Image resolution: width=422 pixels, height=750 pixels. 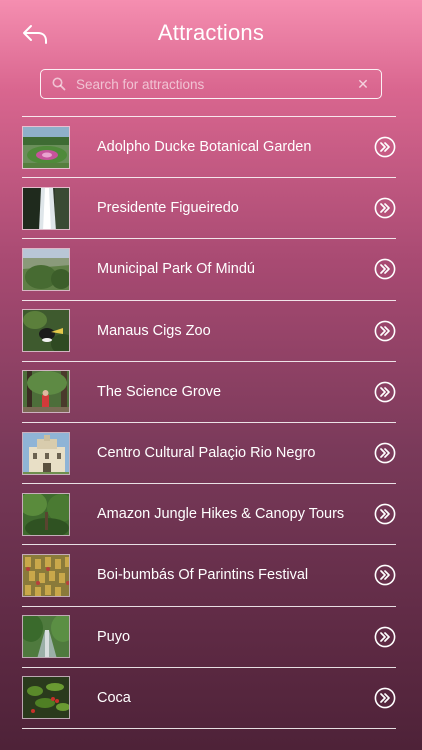 What do you see at coordinates (221, 514) in the screenshot?
I see `attraction-name: Amazon Jungle Hikes & Canopy Tours` at bounding box center [221, 514].